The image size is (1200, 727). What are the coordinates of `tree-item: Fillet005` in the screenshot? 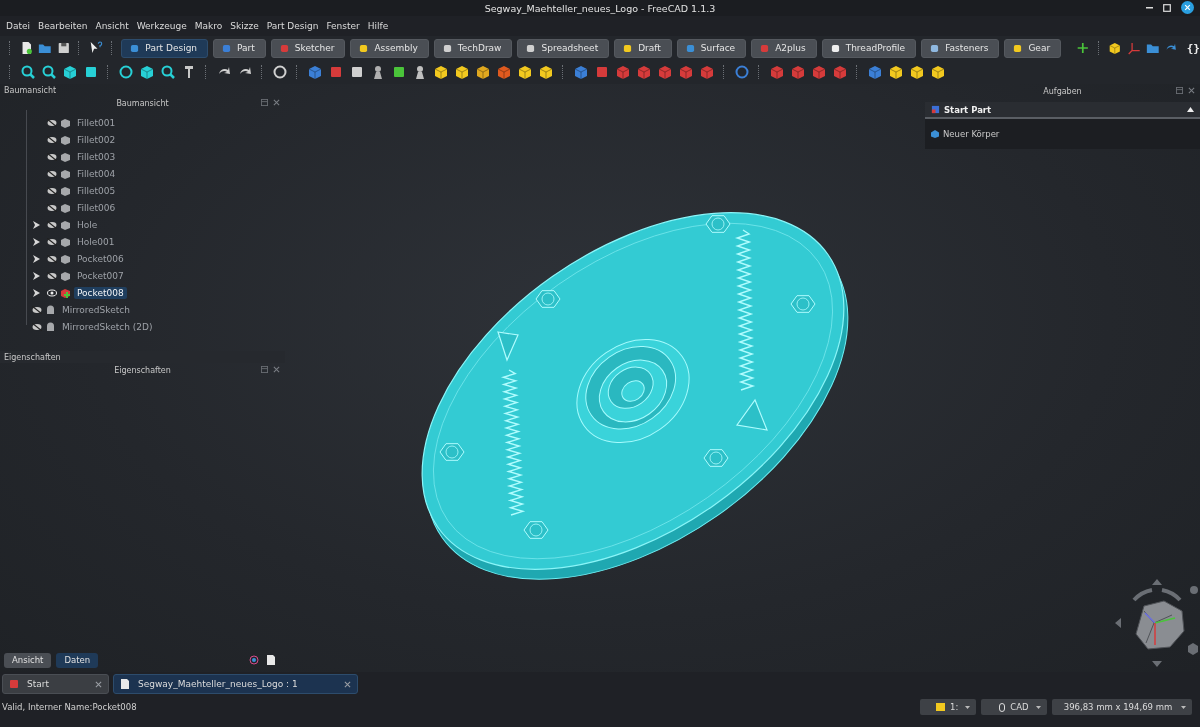 It's located at (96, 190).